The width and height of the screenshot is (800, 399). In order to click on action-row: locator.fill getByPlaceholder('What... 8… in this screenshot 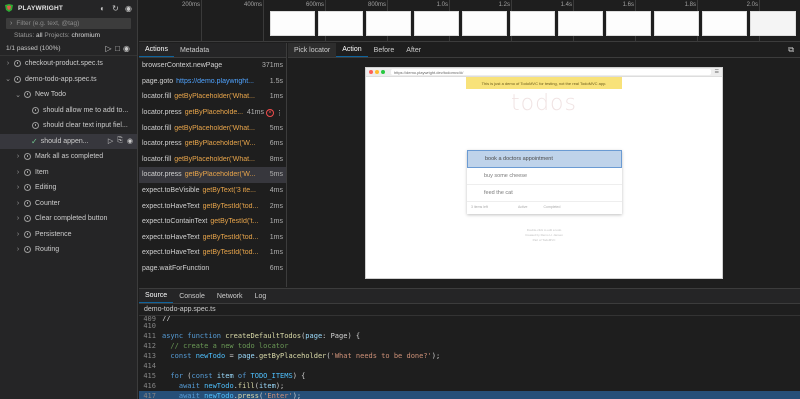, I will do `click(212, 160)`.